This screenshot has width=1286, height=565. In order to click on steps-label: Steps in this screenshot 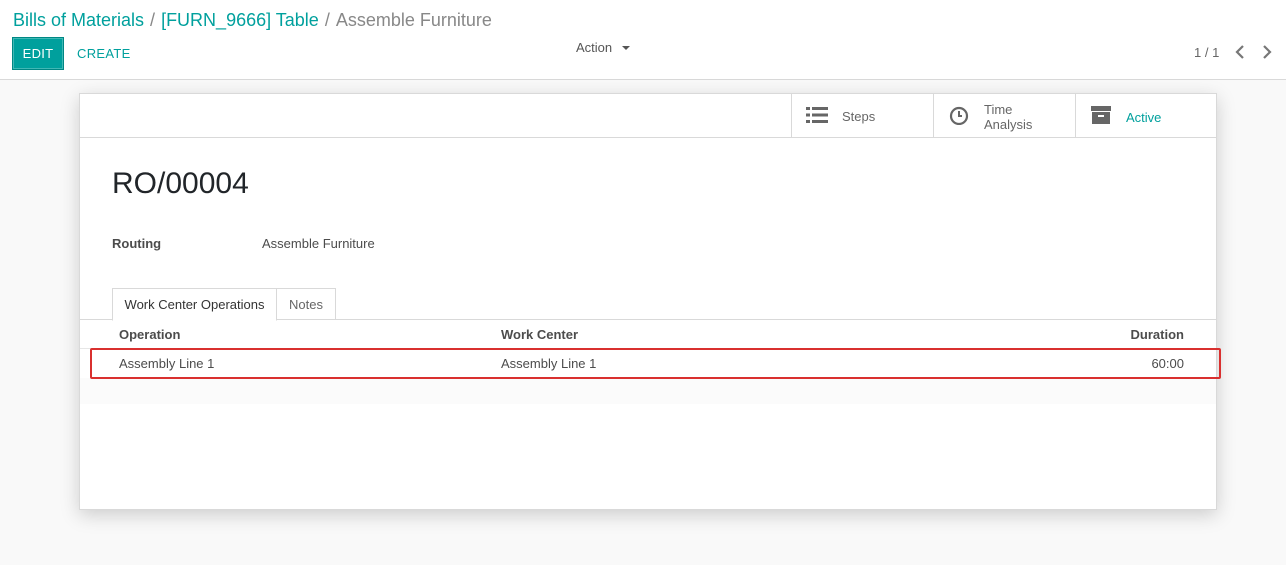, I will do `click(859, 116)`.